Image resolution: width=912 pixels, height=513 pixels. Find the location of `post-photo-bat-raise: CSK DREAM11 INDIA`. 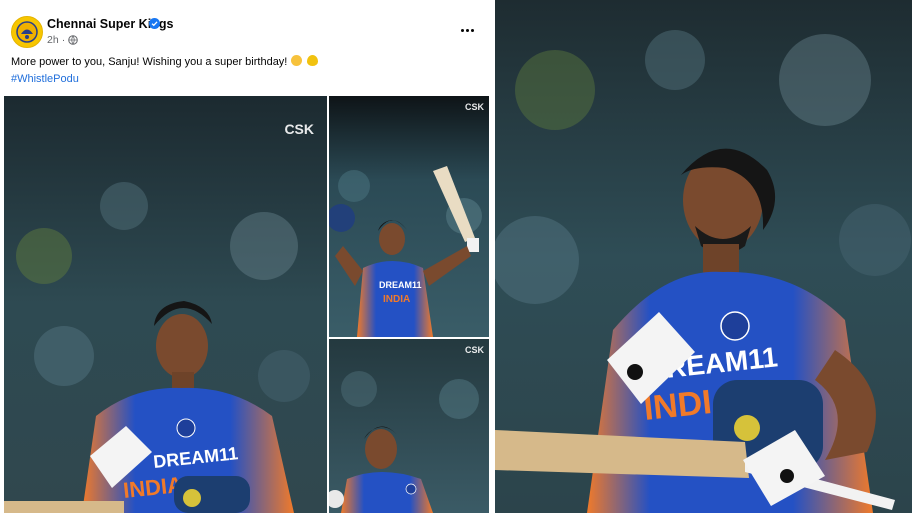

post-photo-bat-raise: CSK DREAM11 INDIA is located at coordinates (409, 216).